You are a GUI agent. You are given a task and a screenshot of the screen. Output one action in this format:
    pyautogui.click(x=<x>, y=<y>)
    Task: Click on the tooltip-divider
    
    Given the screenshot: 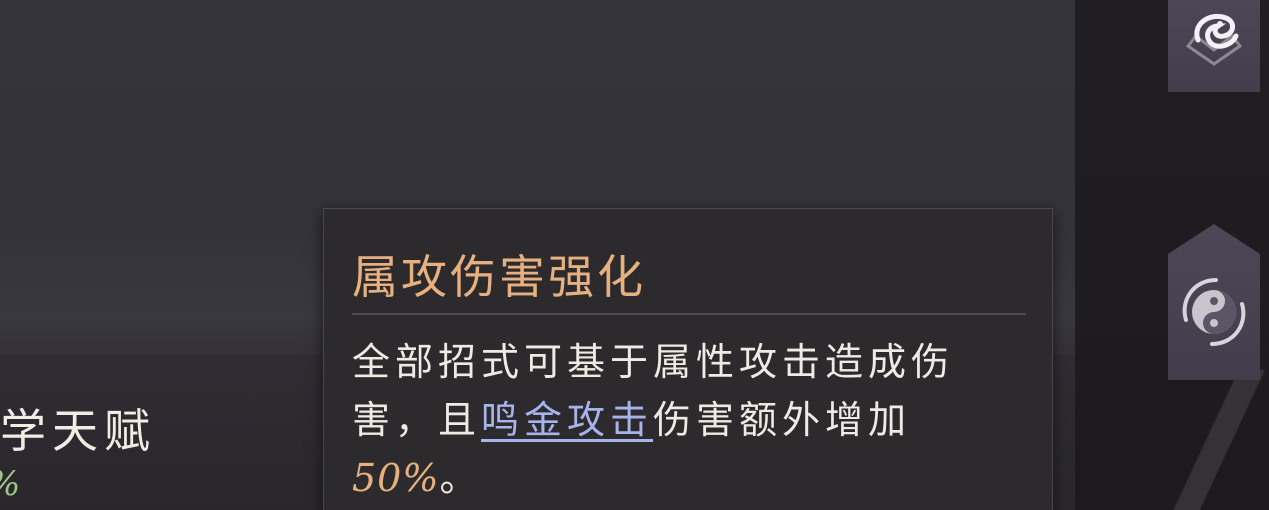 What is the action you would take?
    pyautogui.click(x=689, y=314)
    